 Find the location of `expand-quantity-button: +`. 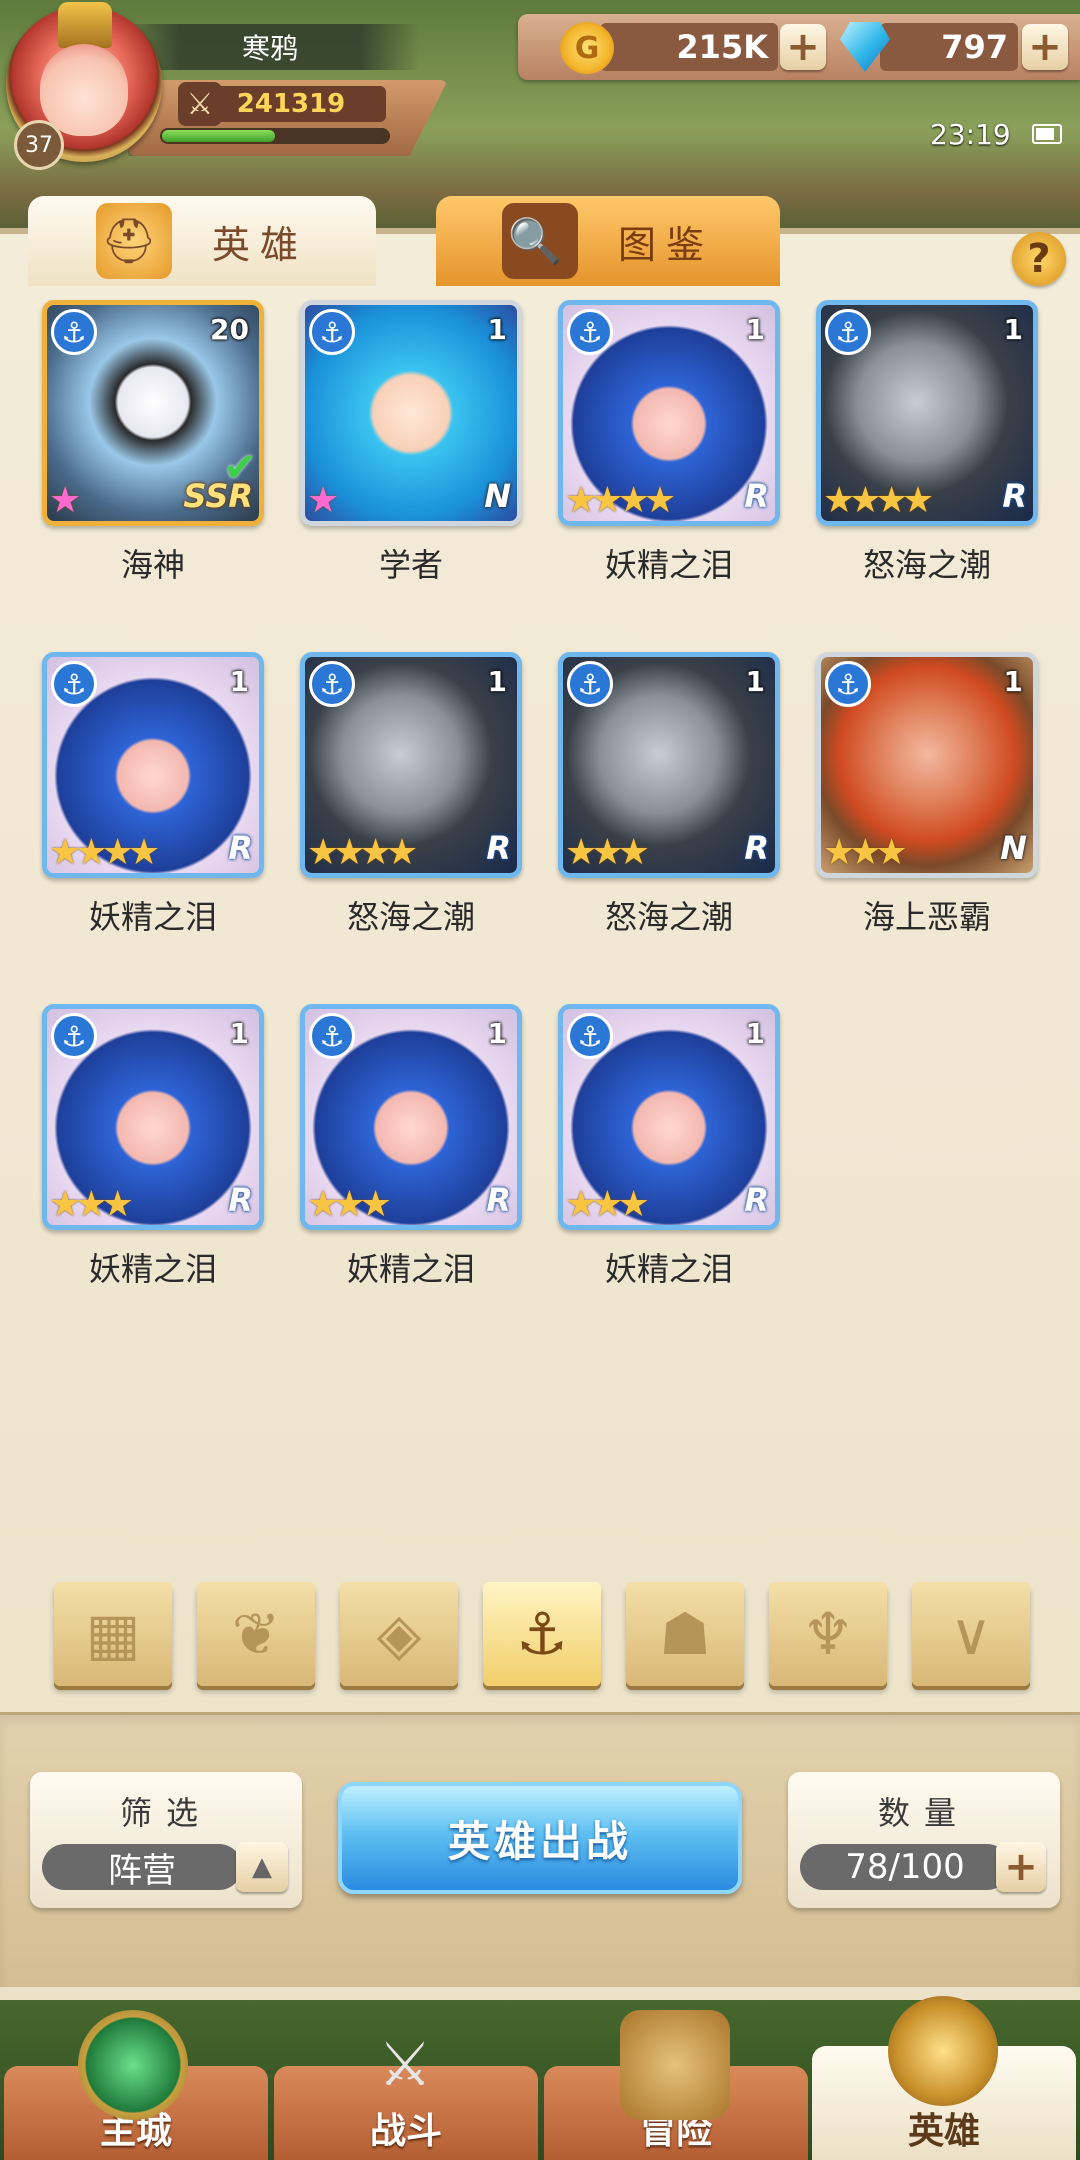

expand-quantity-button: + is located at coordinates (1021, 1867).